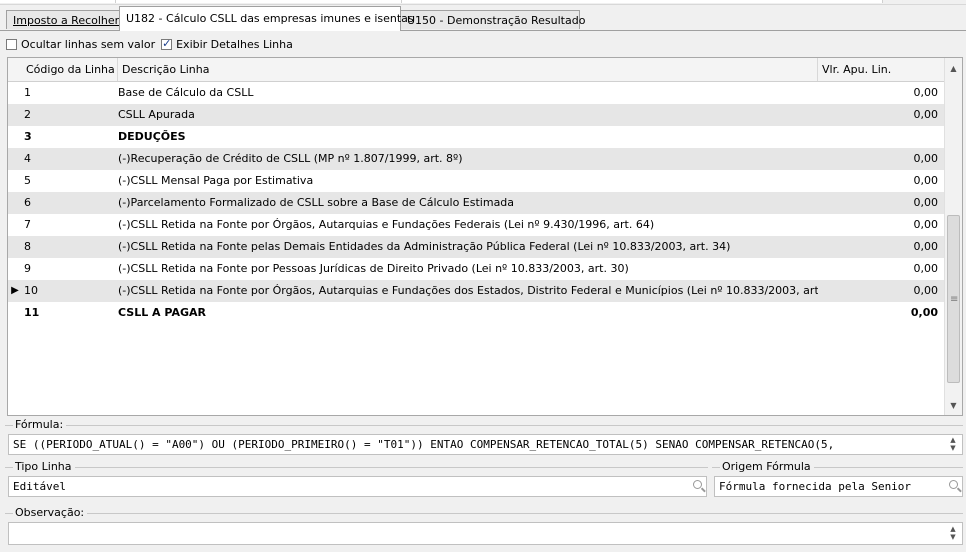 This screenshot has height=552, width=966. I want to click on header-code: Código da Linha, so click(70, 69).